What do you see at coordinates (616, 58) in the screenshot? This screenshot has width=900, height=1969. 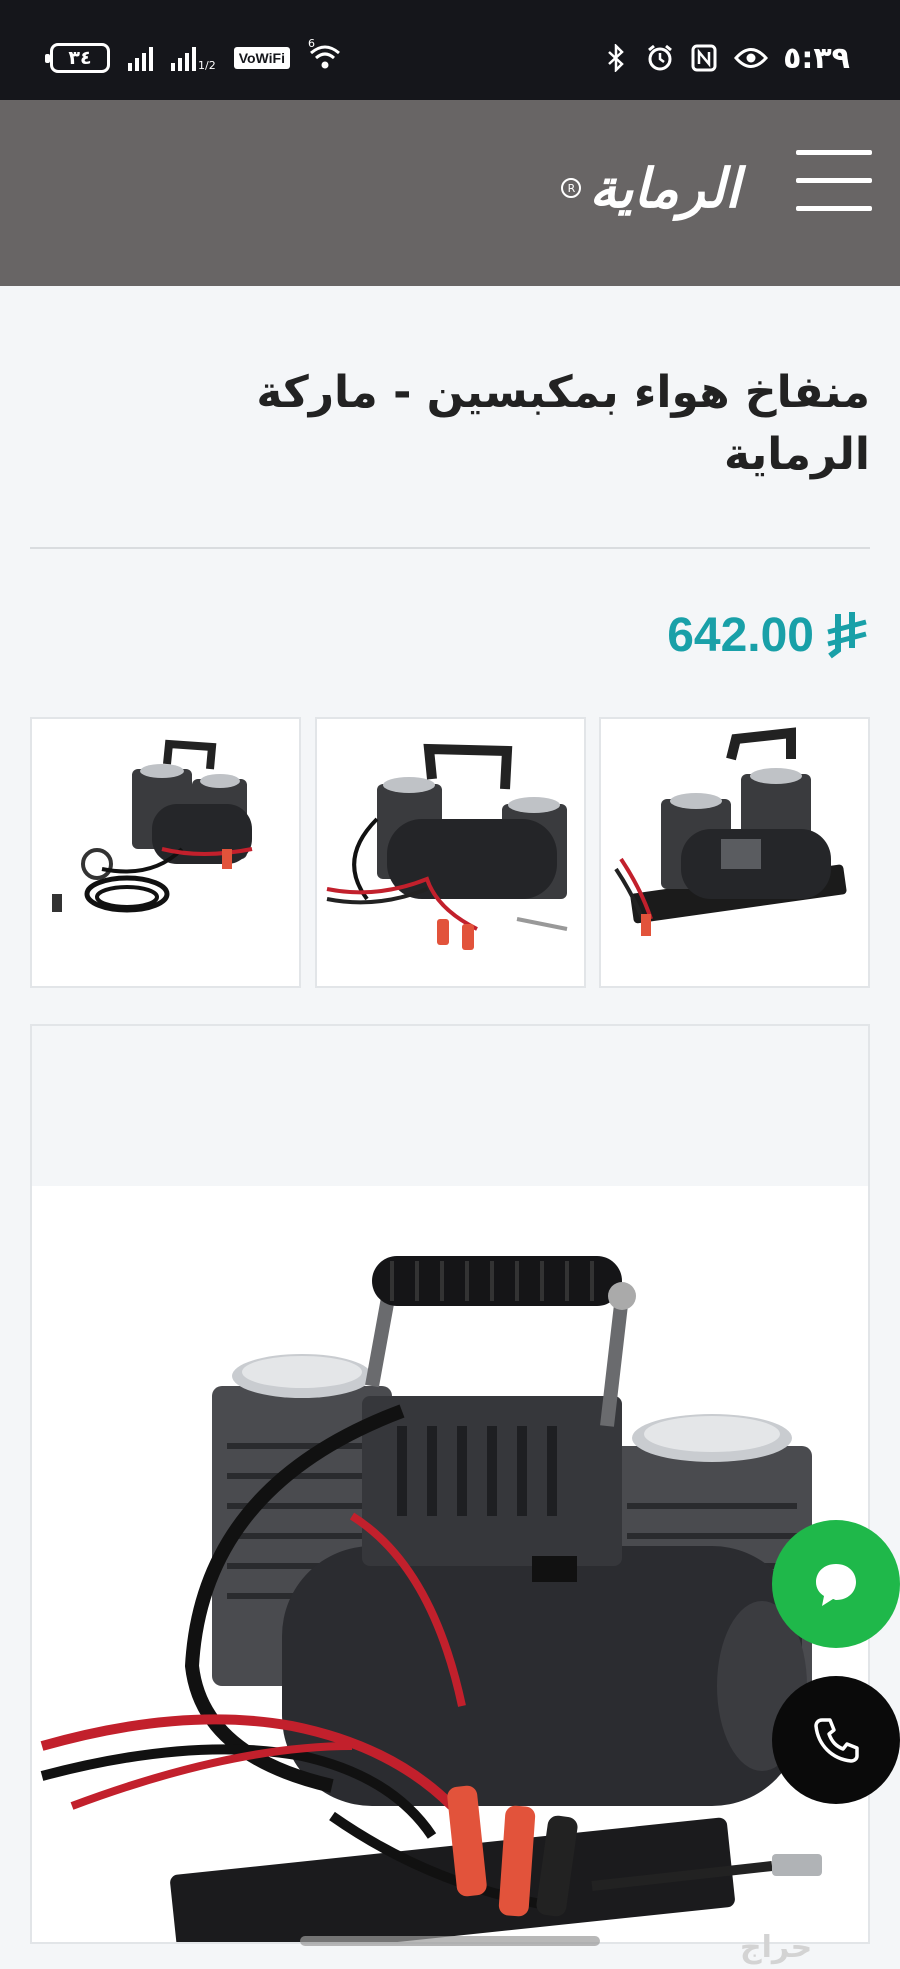 I see `bluetooth-icon` at bounding box center [616, 58].